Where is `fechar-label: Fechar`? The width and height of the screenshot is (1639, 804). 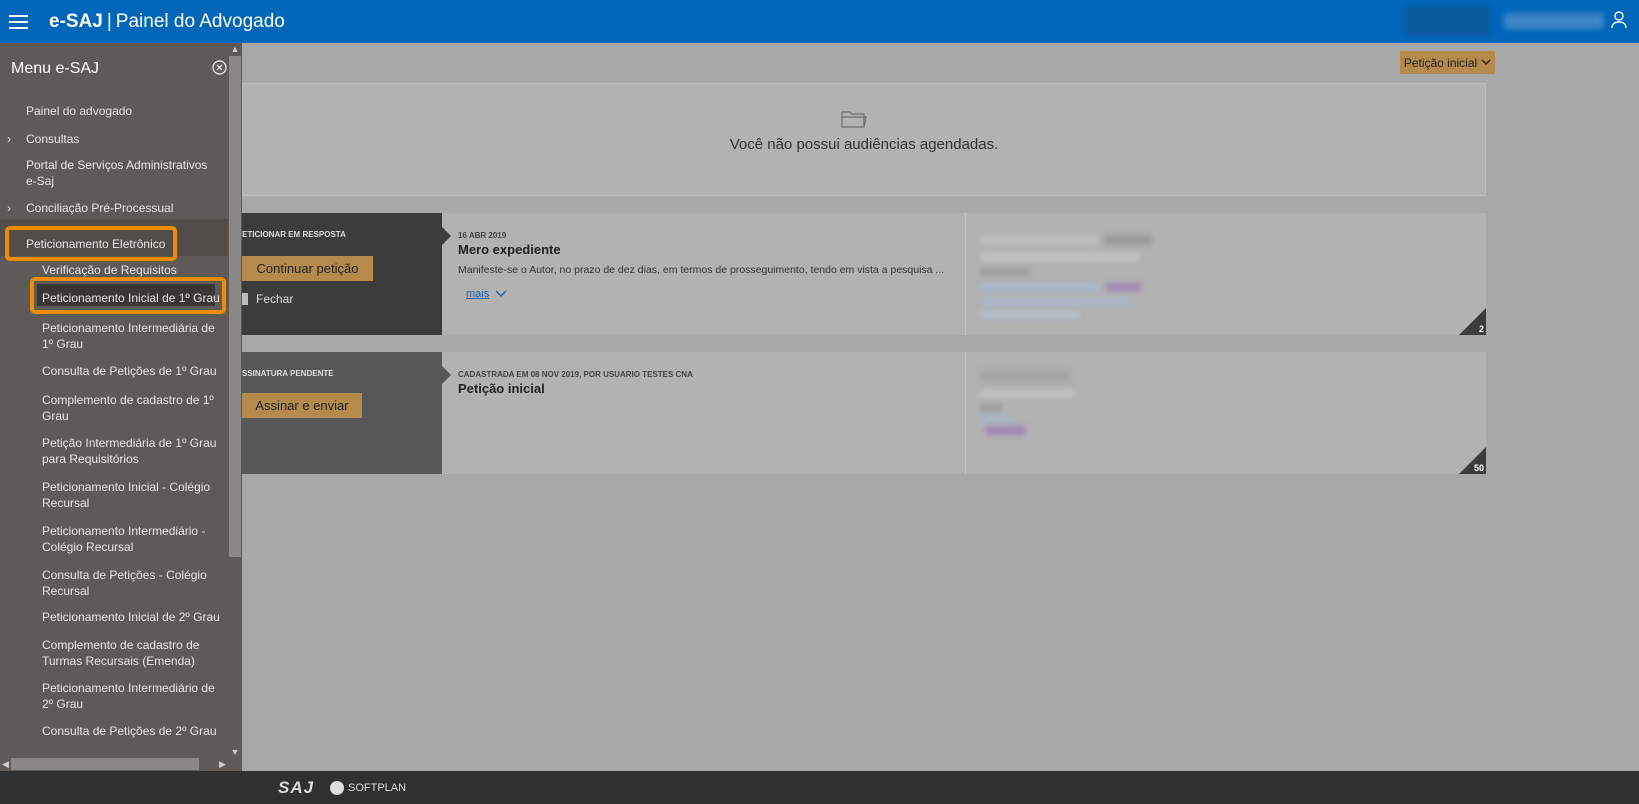
fechar-label: Fechar is located at coordinates (275, 299).